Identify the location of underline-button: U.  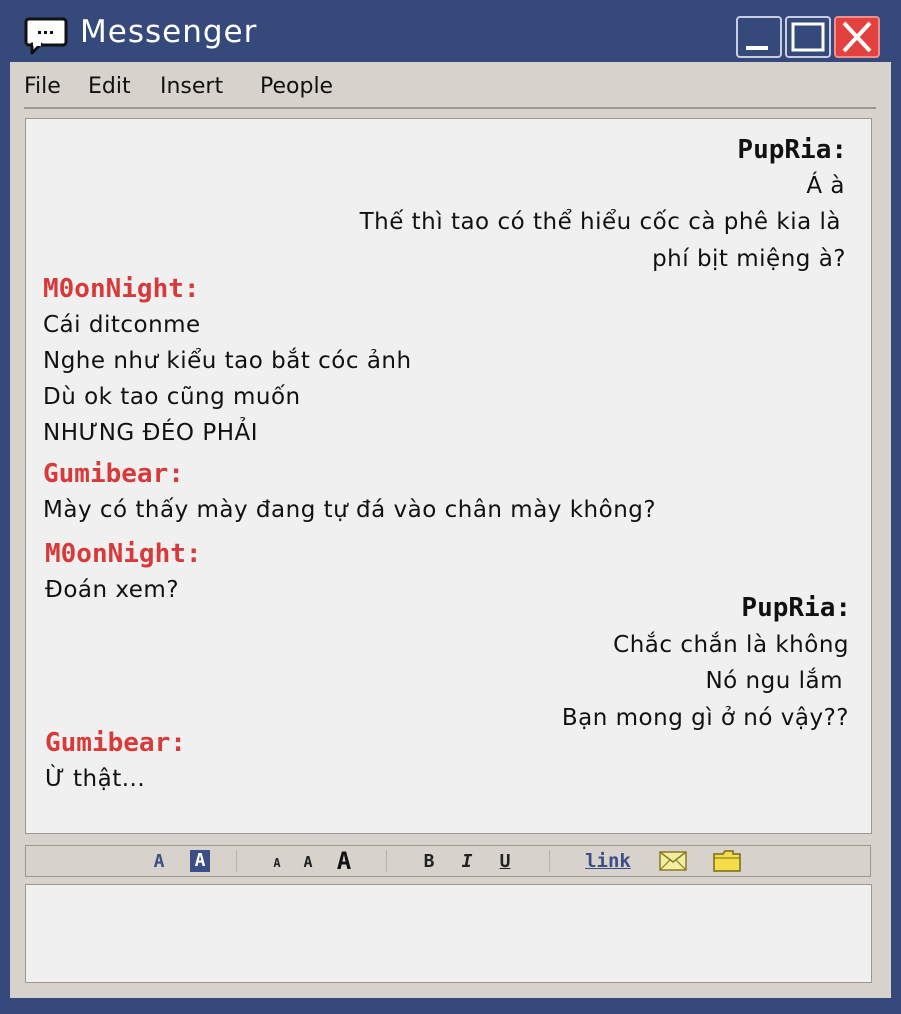
(505, 861).